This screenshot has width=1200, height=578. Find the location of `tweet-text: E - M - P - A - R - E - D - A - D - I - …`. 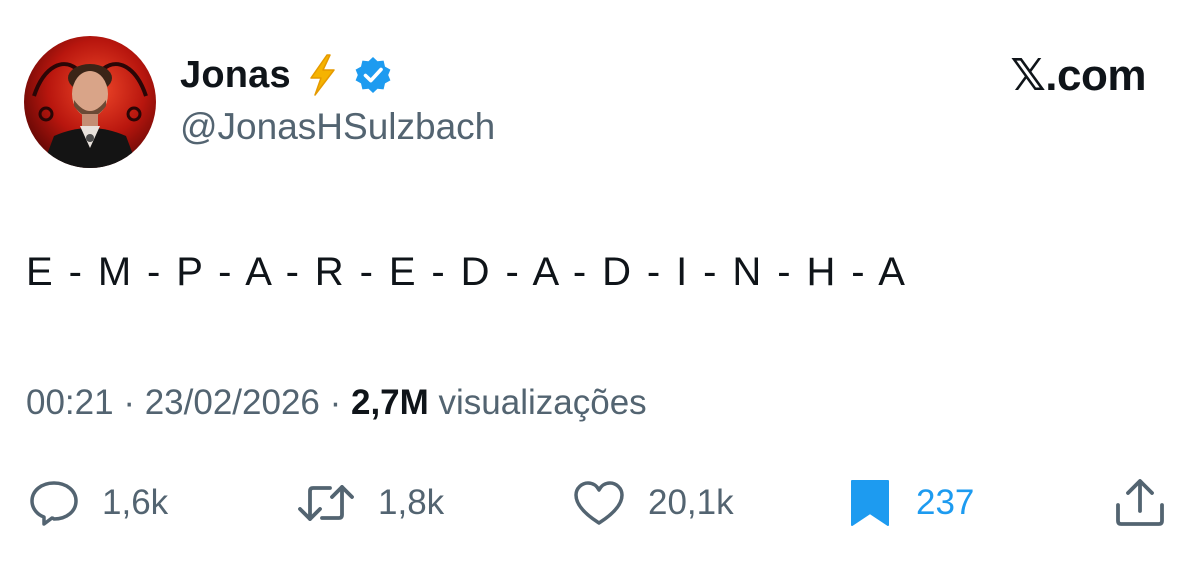

tweet-text: E - M - P - A - R - E - D - A - D - I - … is located at coordinates (467, 272).